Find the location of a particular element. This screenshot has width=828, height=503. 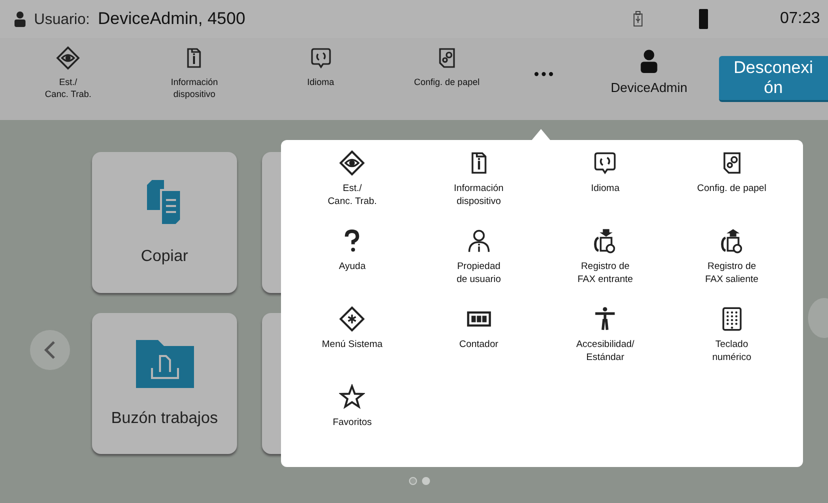

toolbar-button: Idioma is located at coordinates (320, 63).